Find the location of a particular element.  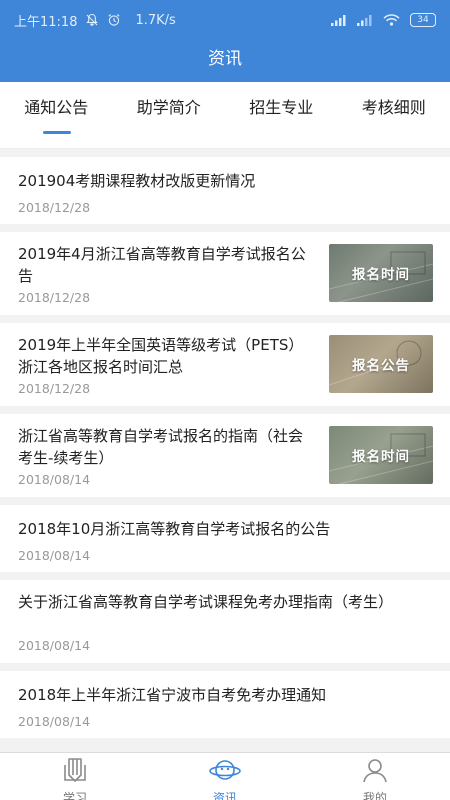

thumbnail-caption: 报名公告 is located at coordinates (381, 366).